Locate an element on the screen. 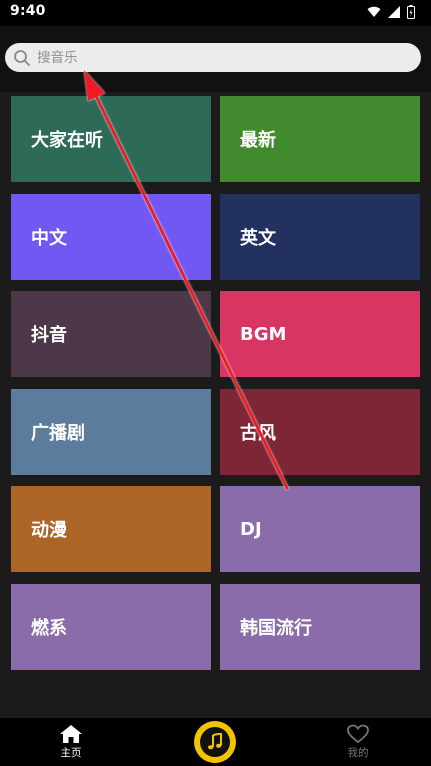 The height and width of the screenshot is (766, 431). search-area is located at coordinates (215, 59).